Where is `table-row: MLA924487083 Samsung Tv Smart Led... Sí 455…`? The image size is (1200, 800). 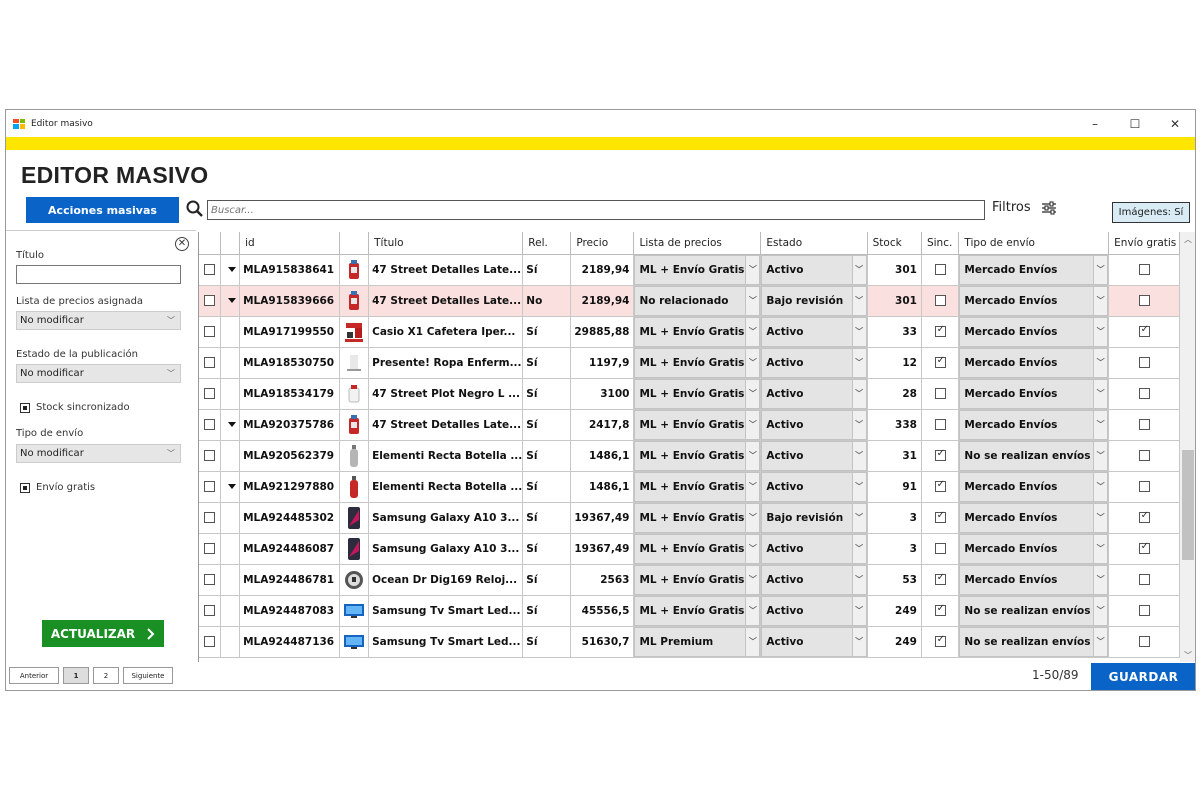 table-row: MLA924487083 Samsung Tv Smart Led... Sí 455… is located at coordinates (689, 611).